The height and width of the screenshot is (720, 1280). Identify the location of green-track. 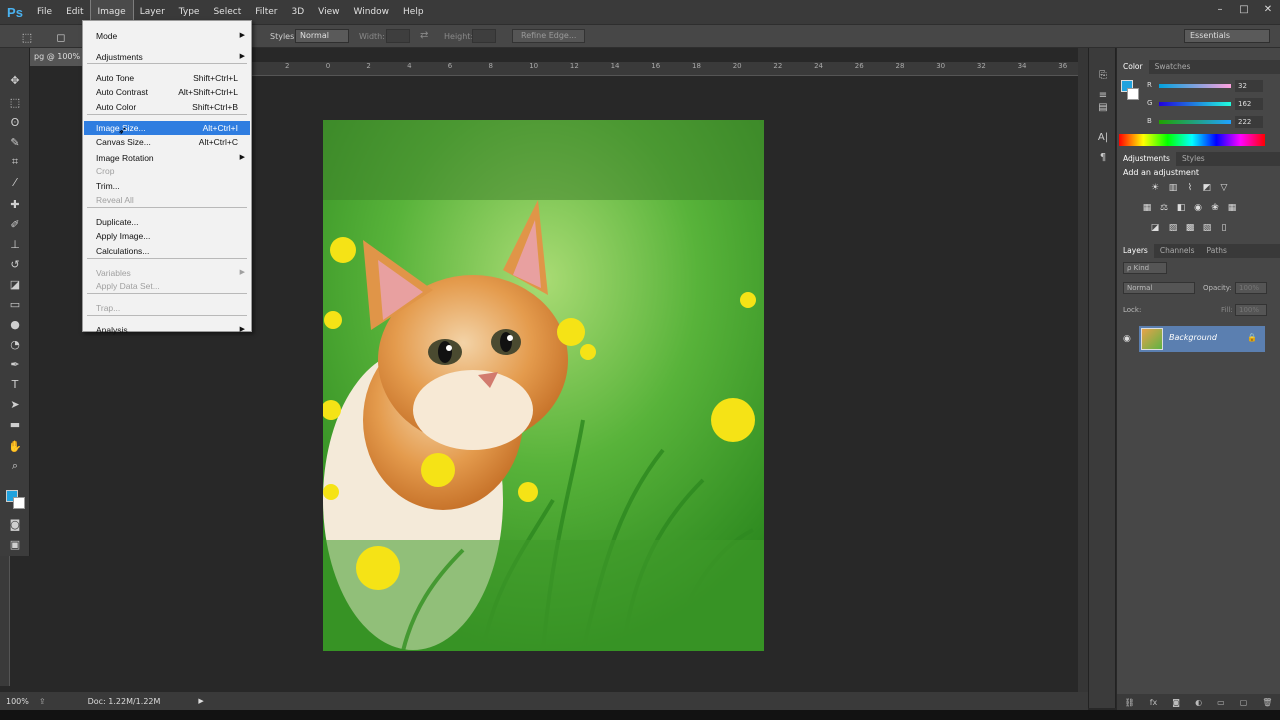
(1195, 104).